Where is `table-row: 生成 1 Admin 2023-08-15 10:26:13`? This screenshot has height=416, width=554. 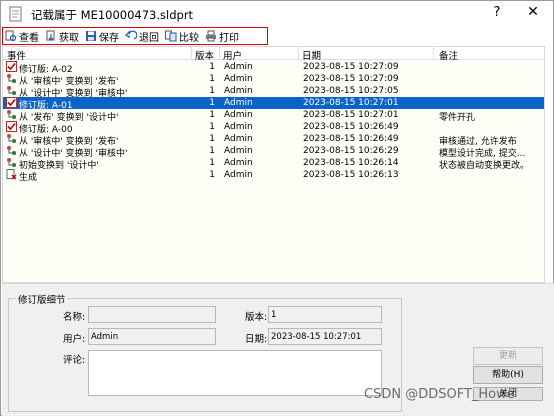
table-row: 生成 1 Admin 2023-08-15 10:26:13 is located at coordinates (273, 176).